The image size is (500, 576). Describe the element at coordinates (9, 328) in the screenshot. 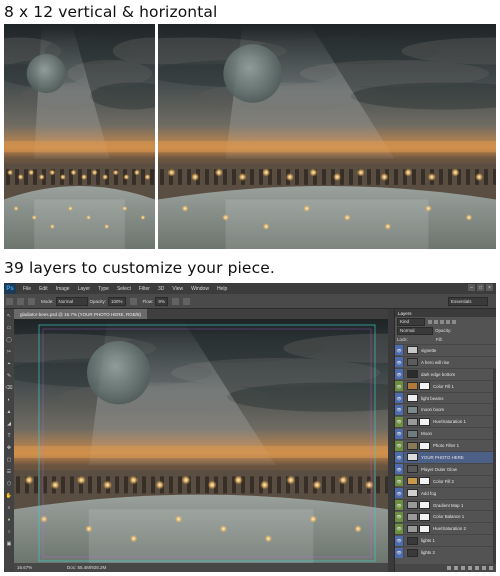

I see `marquee-icon: ▭` at that location.